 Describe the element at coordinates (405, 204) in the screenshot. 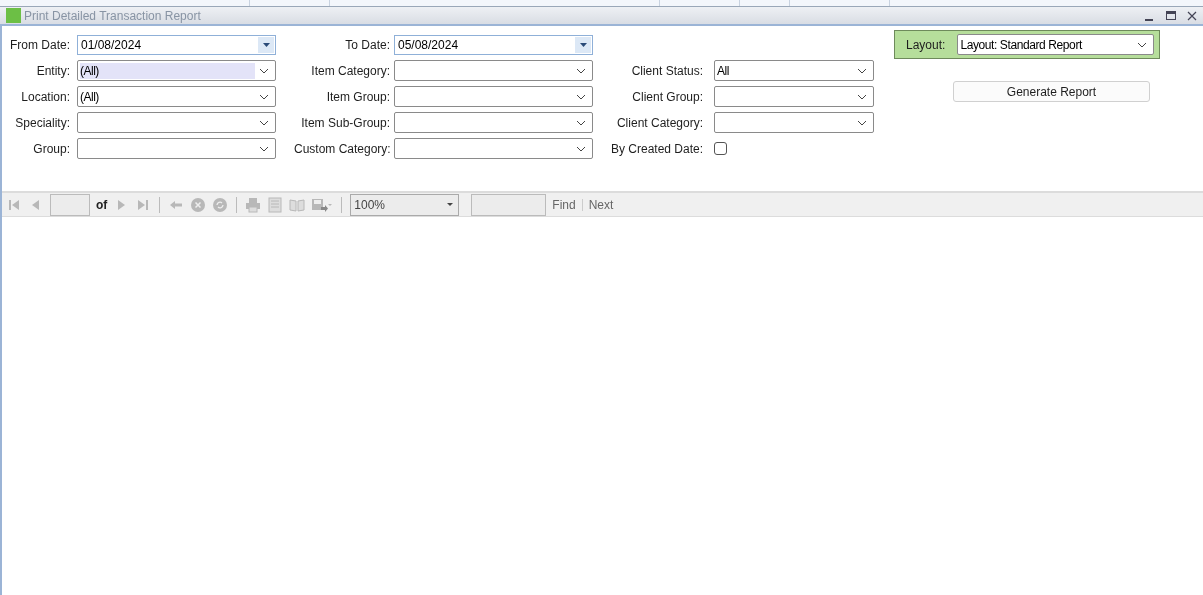

I see `zoom-dropdown: 100%` at that location.